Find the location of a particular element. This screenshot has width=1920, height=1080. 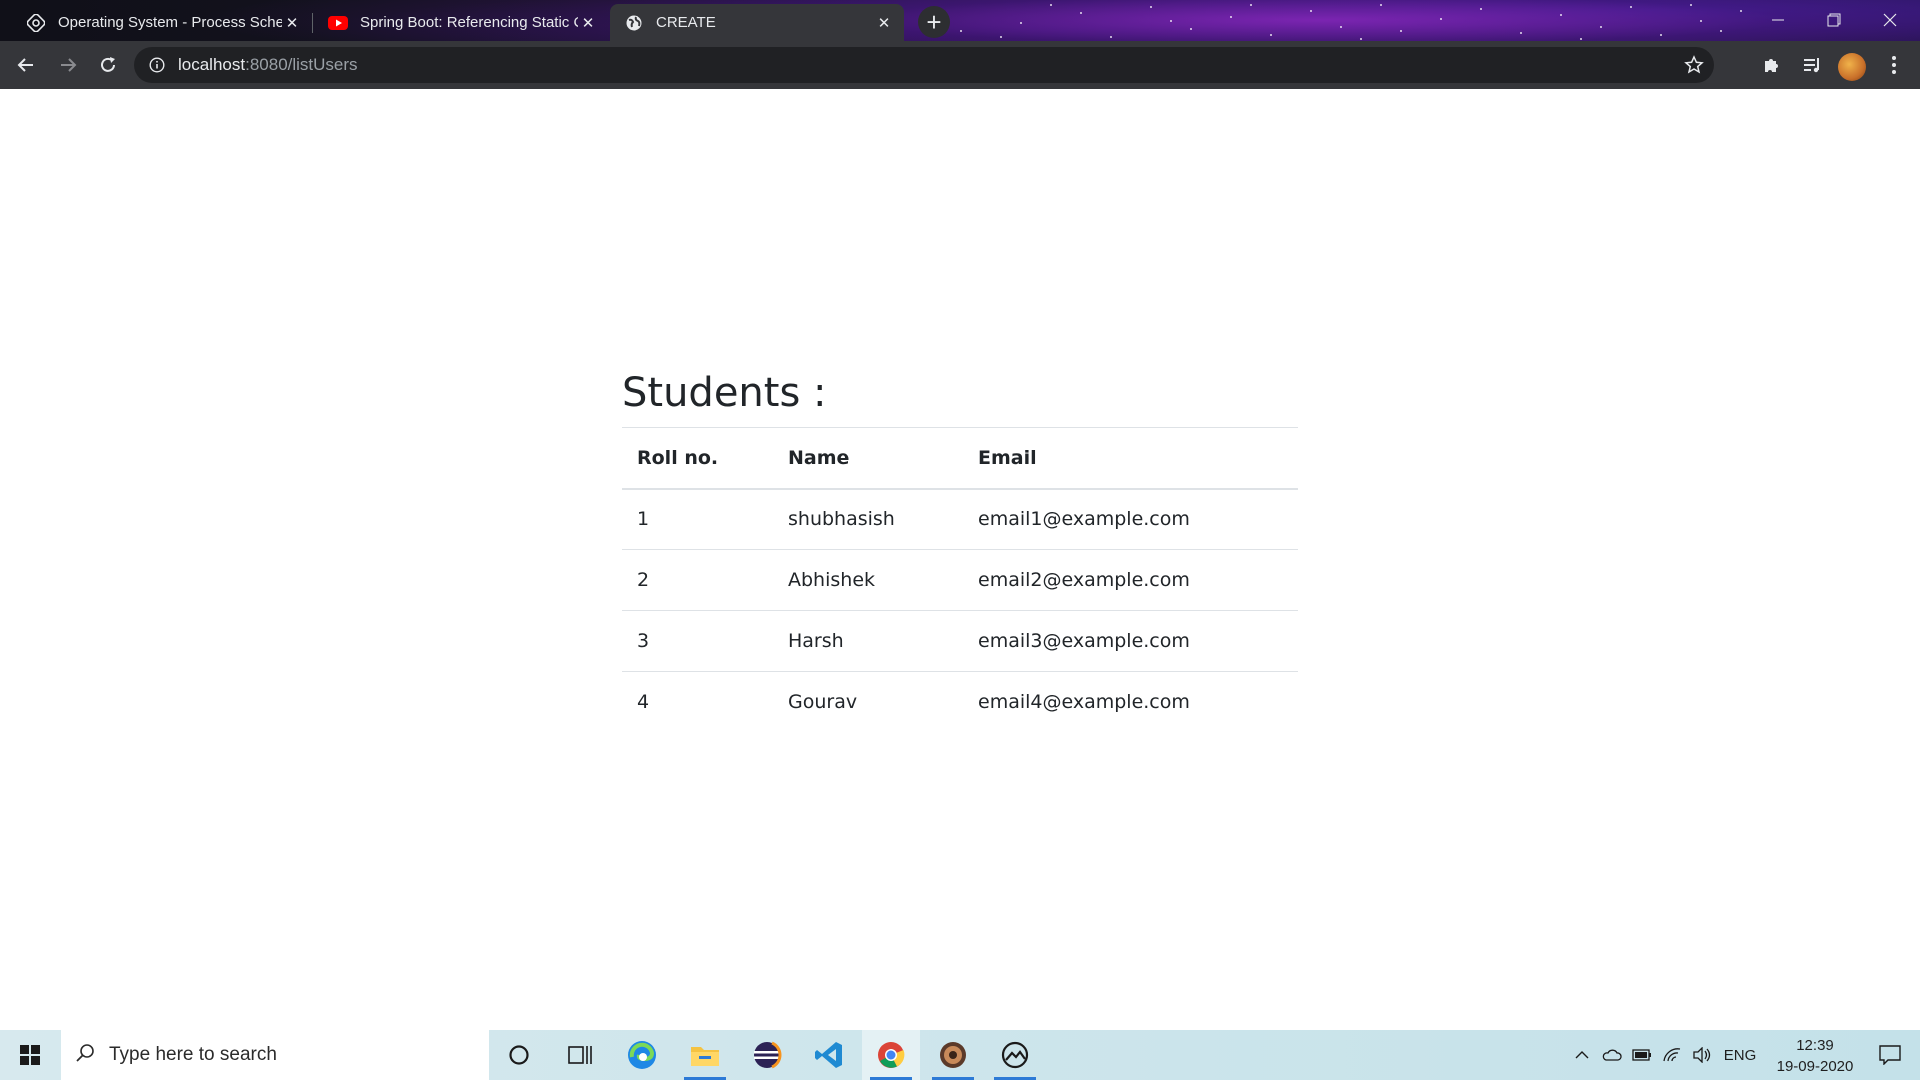

column-header-name: Name is located at coordinates (868, 458).